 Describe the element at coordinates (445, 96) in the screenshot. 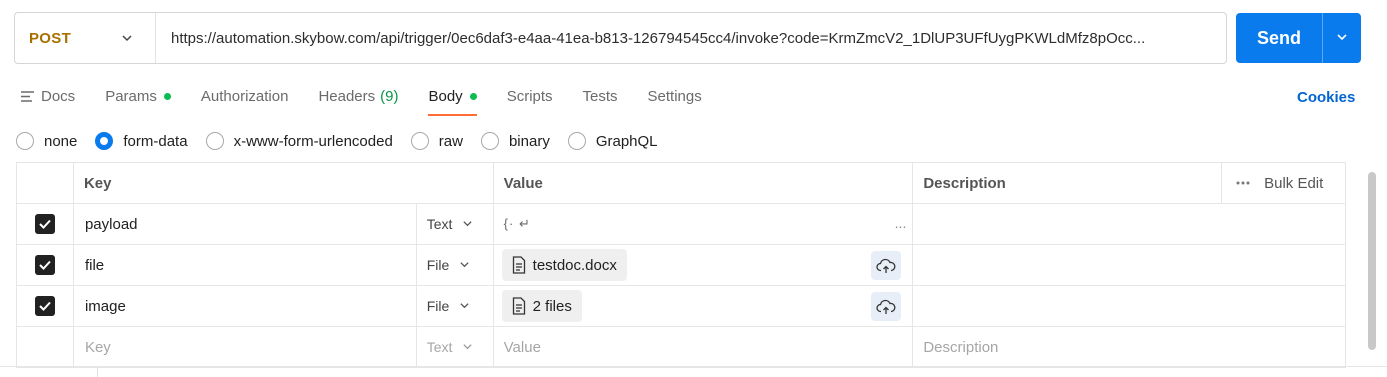

I see `tab-label: Body` at that location.